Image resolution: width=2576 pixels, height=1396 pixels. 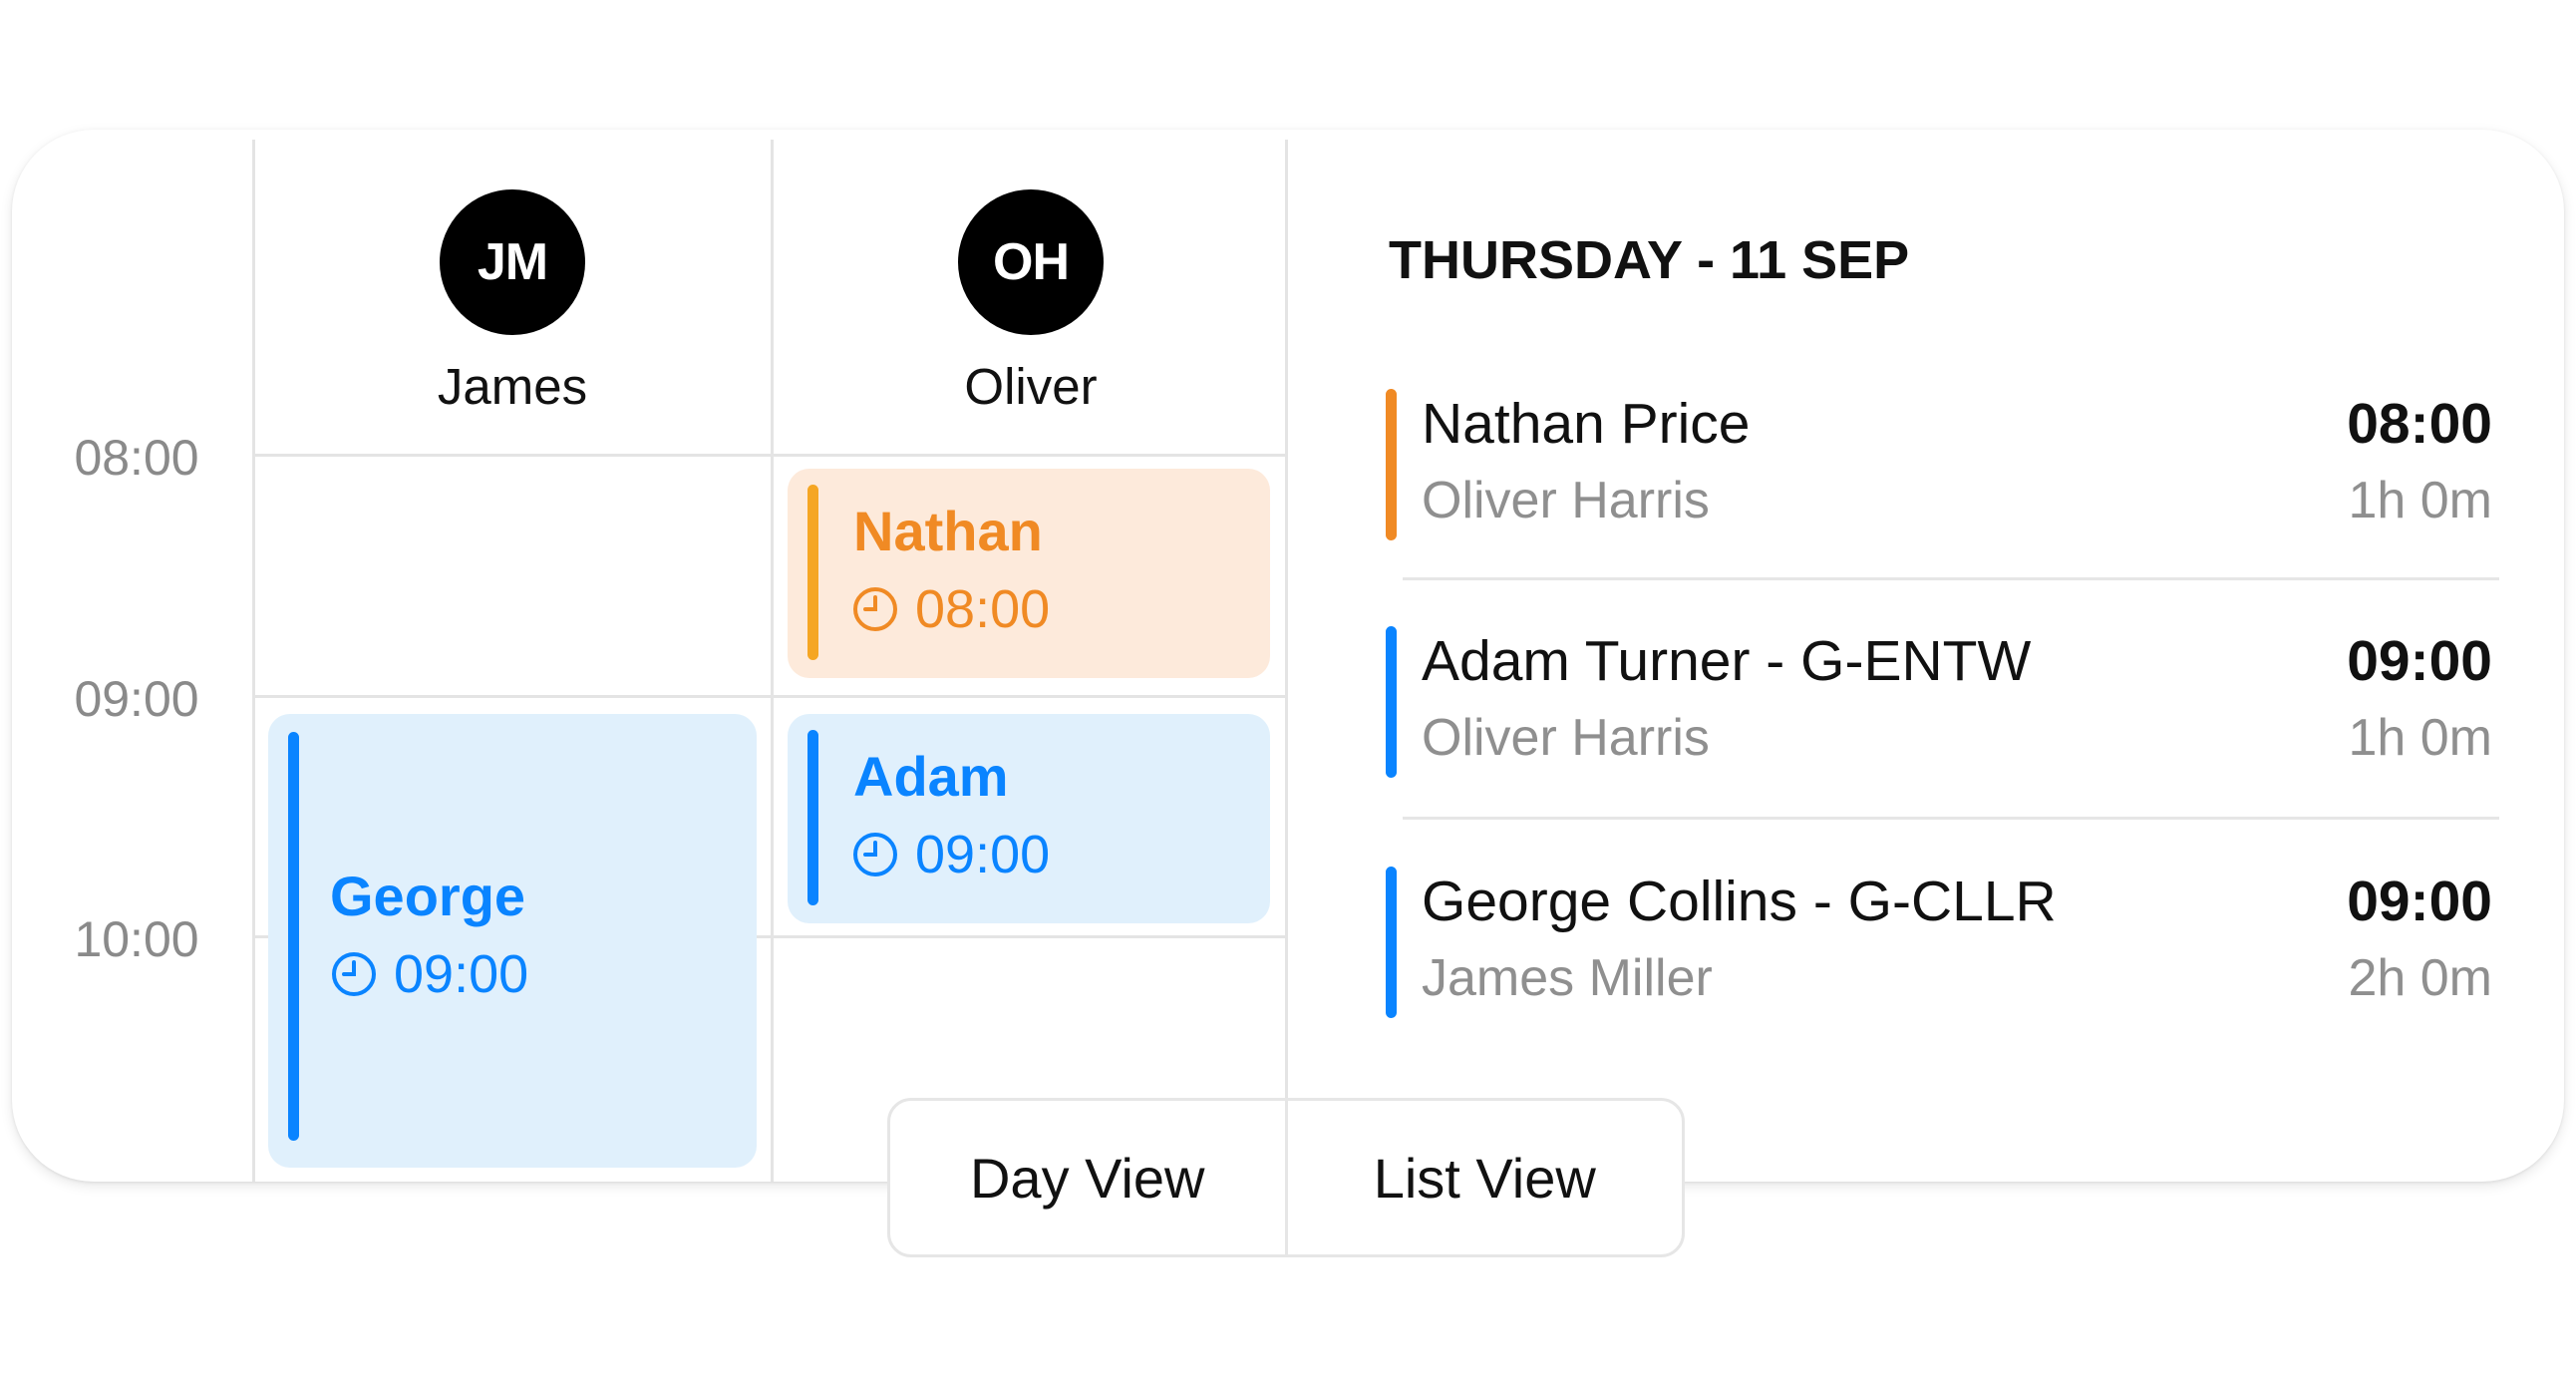 I want to click on staff-name: Oliver, so click(x=1031, y=386).